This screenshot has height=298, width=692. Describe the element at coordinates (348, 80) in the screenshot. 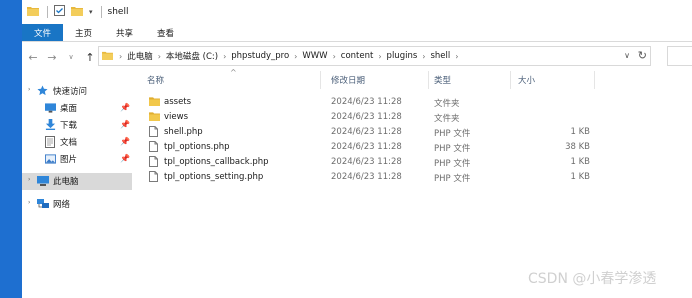

I see `column-header-modified: 修改日期` at that location.